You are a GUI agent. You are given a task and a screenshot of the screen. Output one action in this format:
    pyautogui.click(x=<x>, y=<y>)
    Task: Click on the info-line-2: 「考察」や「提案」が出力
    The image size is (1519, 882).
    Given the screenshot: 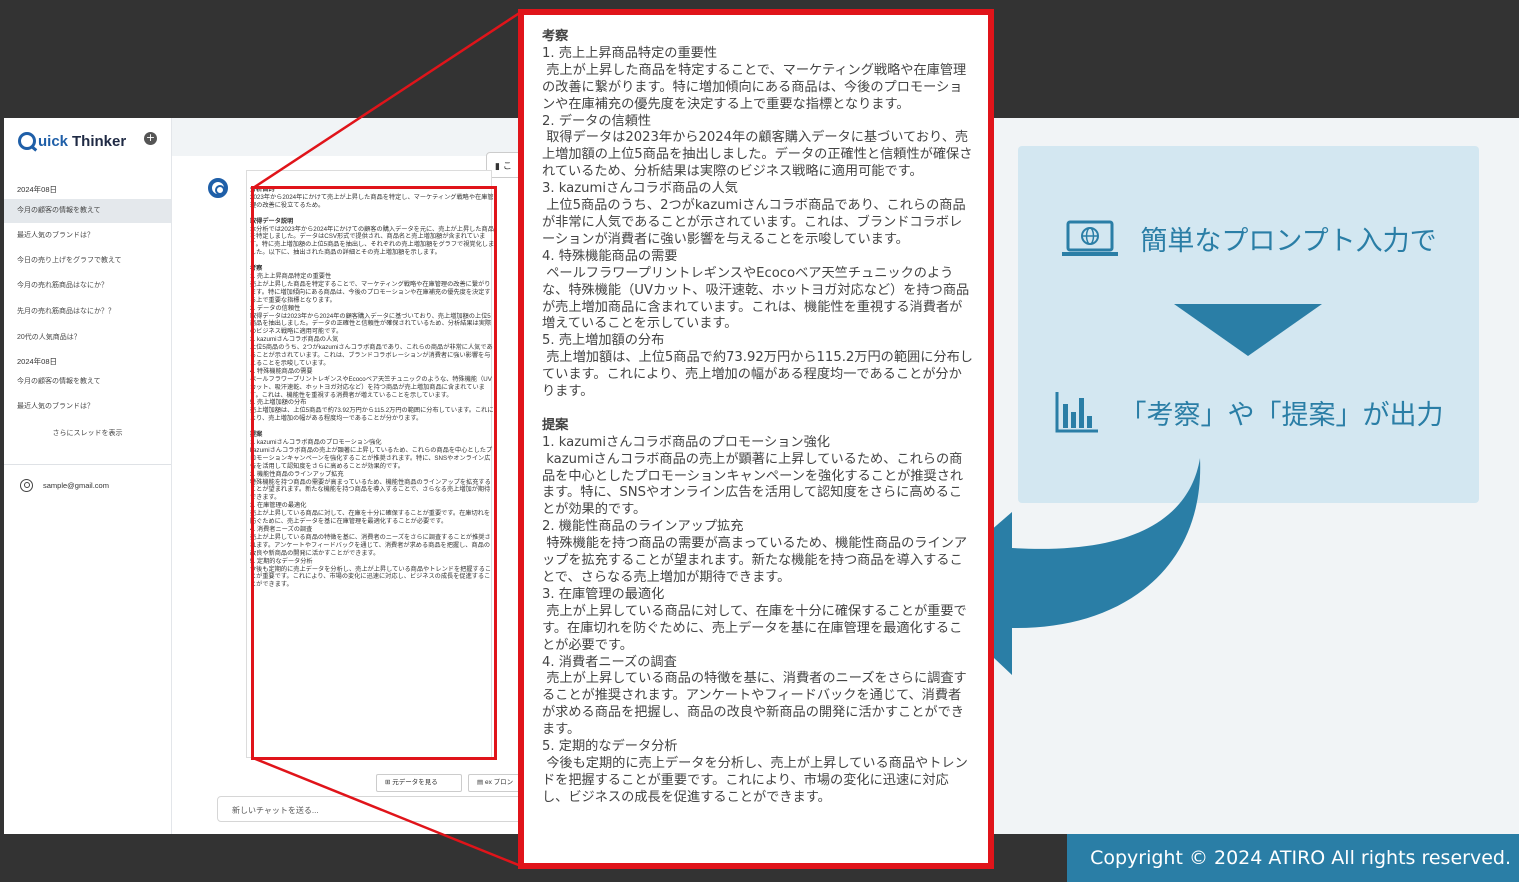 What is the action you would take?
    pyautogui.click(x=1248, y=412)
    